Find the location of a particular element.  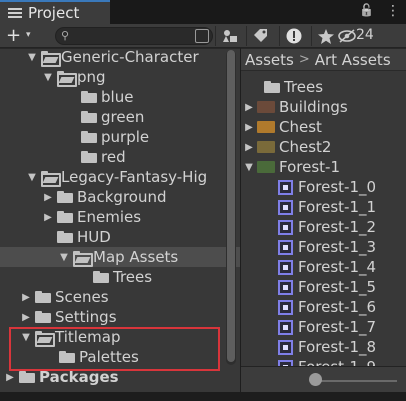

icon-size-slider-handle is located at coordinates (315, 379).